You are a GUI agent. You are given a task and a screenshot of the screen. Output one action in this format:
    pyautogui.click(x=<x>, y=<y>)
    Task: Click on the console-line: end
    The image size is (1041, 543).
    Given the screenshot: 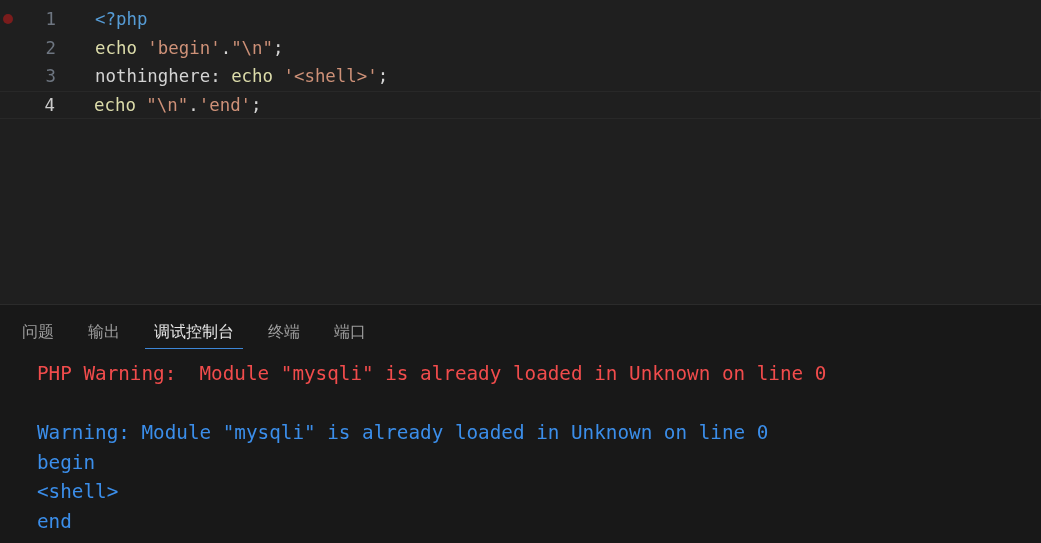 What is the action you would take?
    pyautogui.click(x=55, y=521)
    